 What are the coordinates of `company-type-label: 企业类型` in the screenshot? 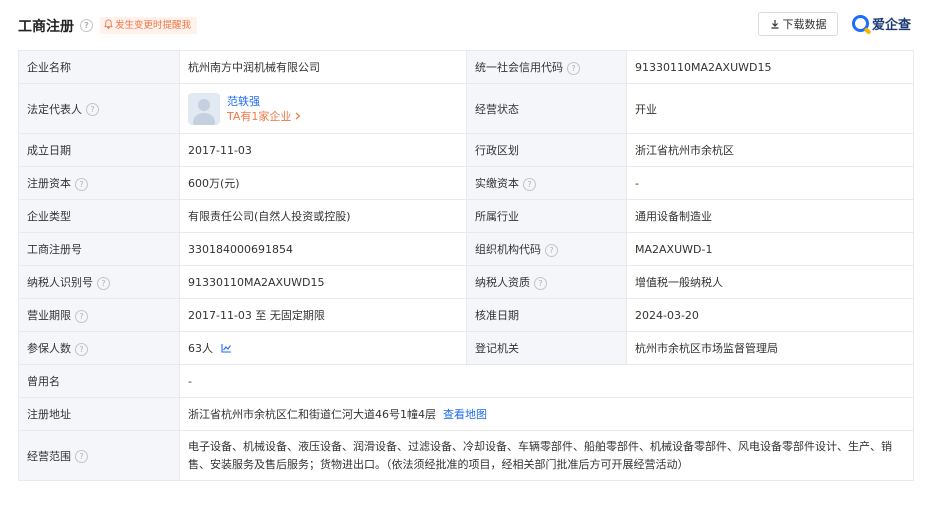 It's located at (99, 216).